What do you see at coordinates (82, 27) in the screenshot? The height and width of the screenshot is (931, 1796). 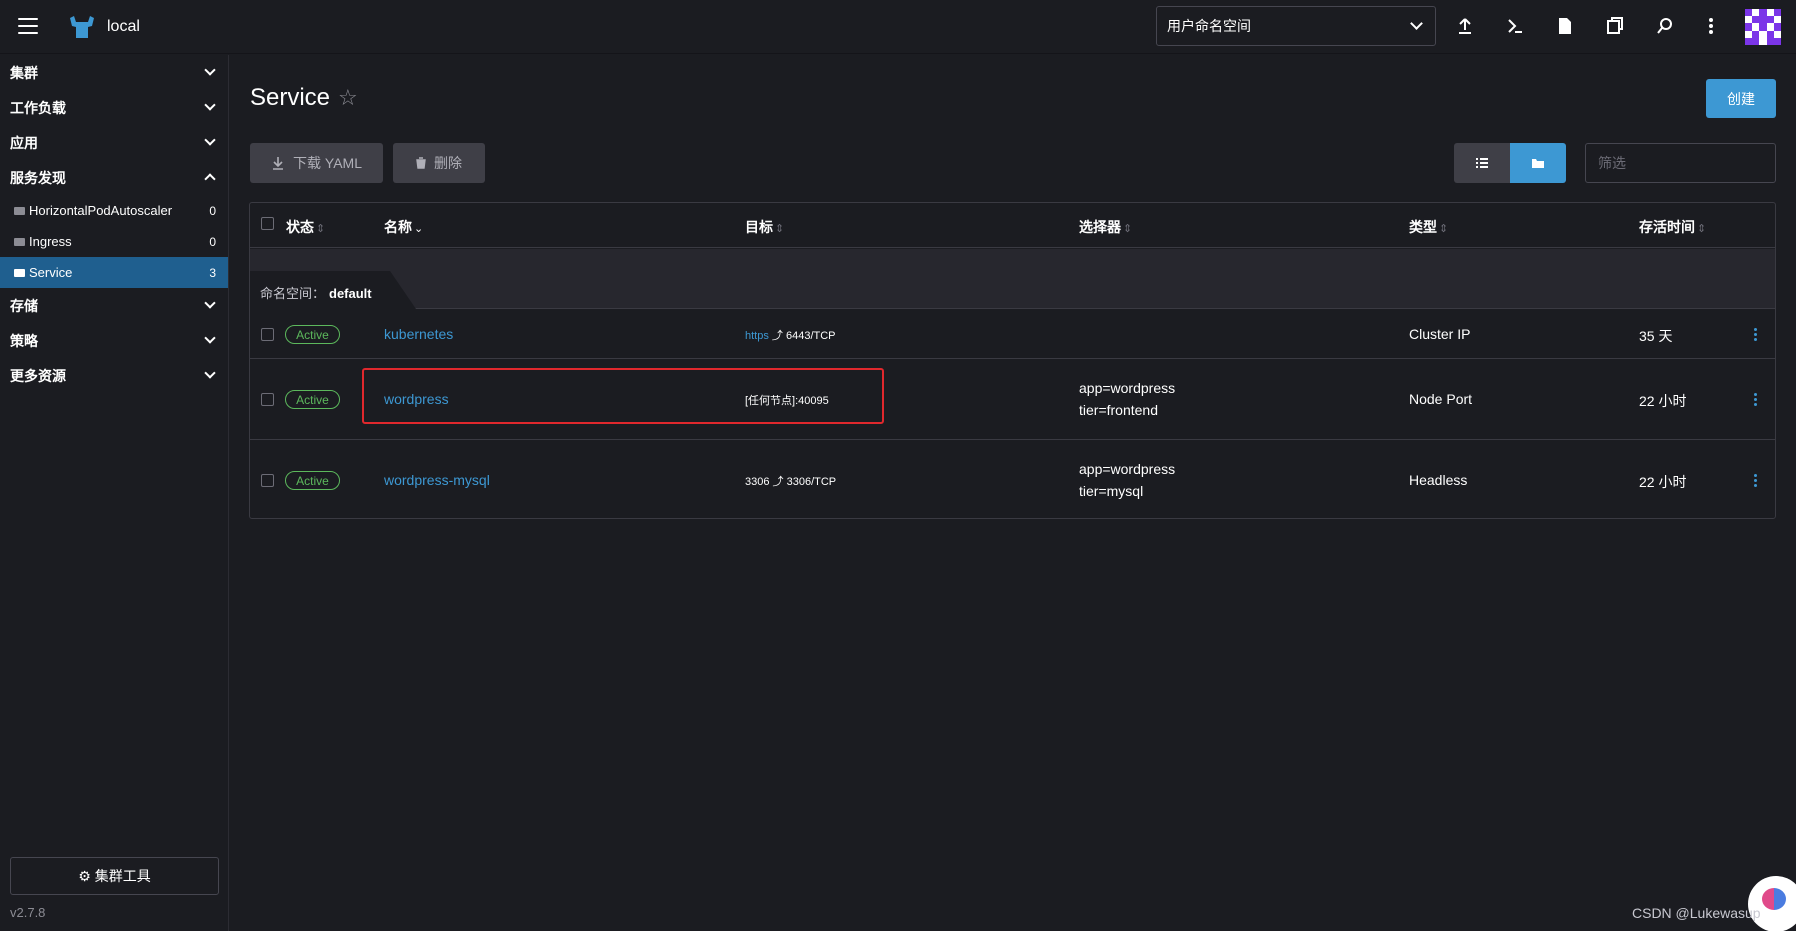 I see `cluster-logo-icon` at bounding box center [82, 27].